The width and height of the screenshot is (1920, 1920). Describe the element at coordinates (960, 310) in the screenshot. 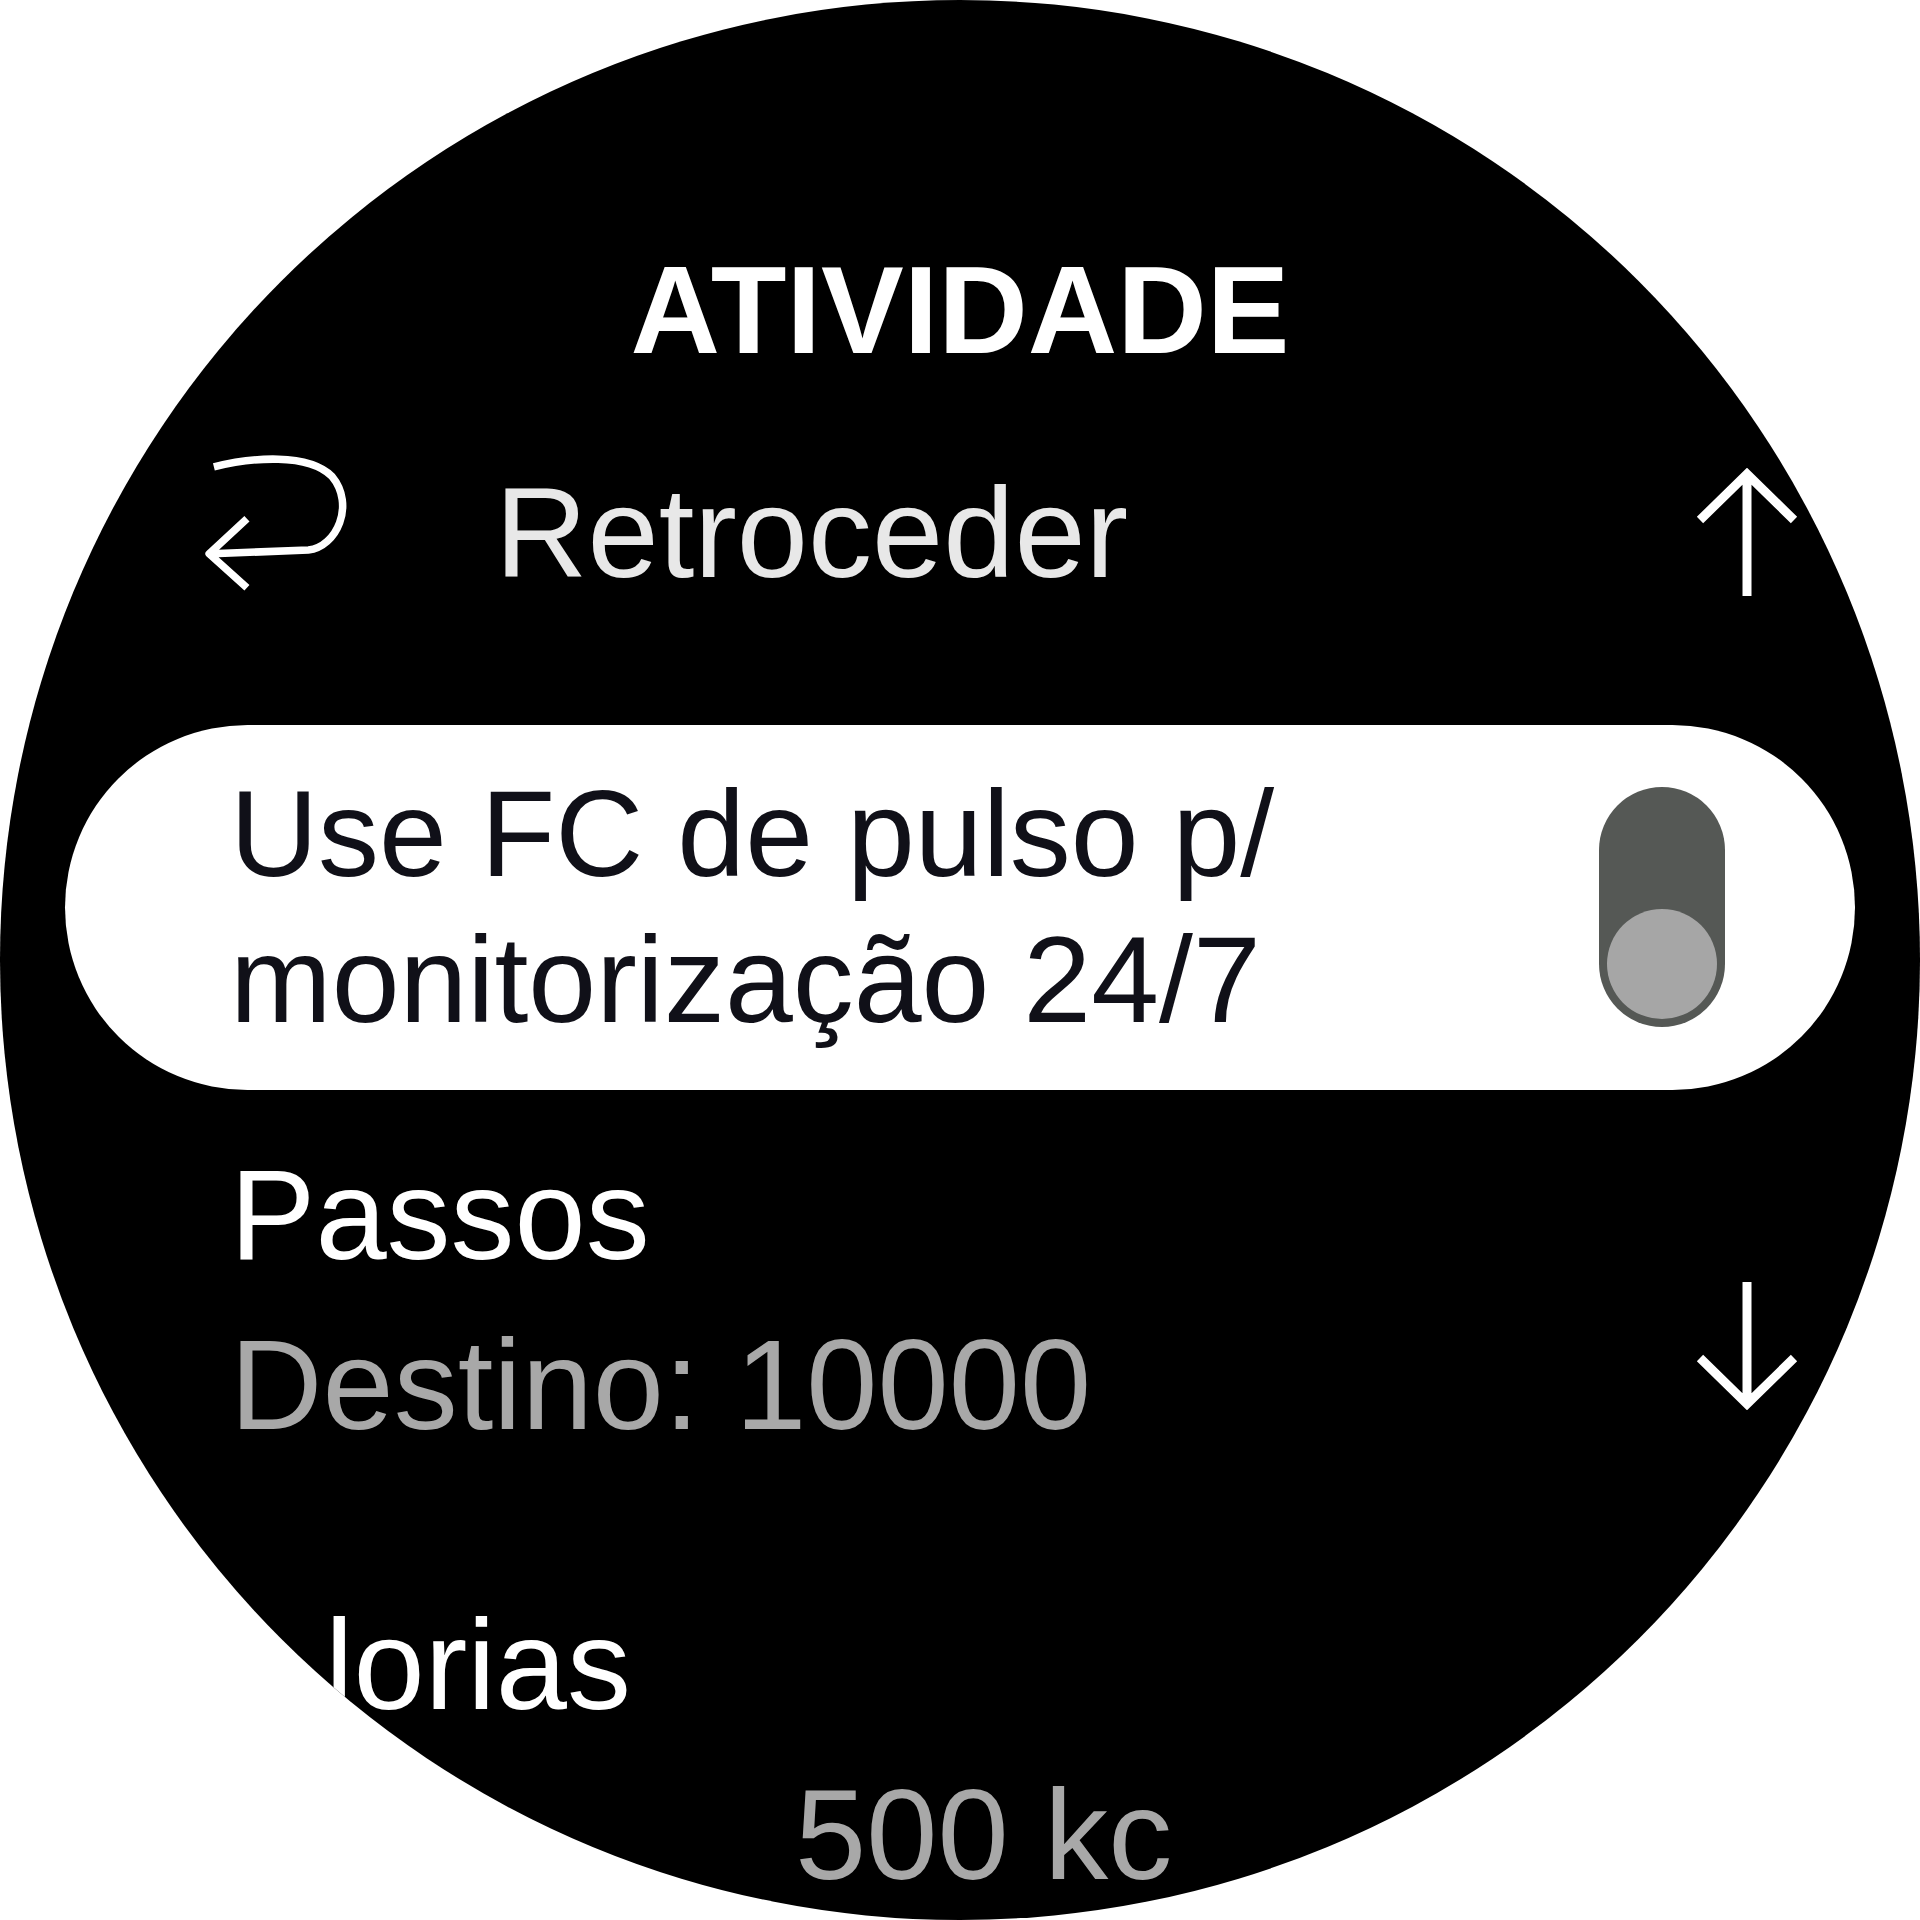

I see `screen-title: ATIVIDADE` at that location.